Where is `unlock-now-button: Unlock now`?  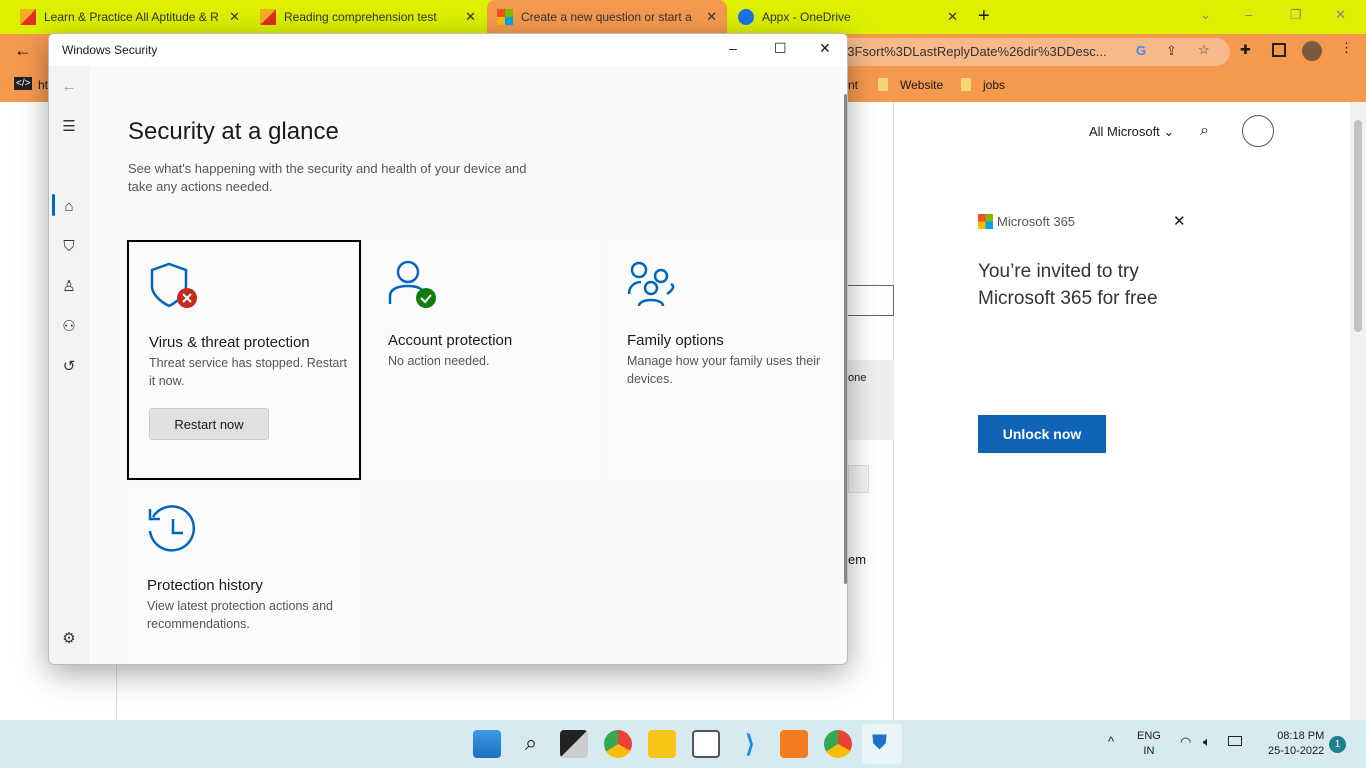
unlock-now-button: Unlock now is located at coordinates (1042, 434).